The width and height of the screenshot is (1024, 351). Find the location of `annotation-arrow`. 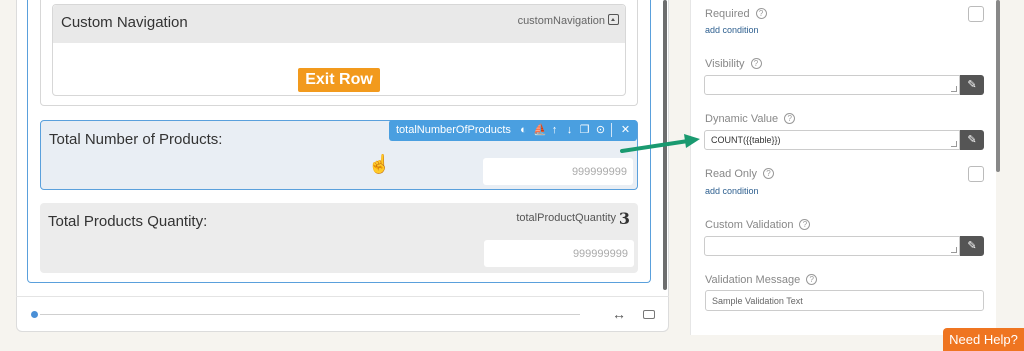

annotation-arrow is located at coordinates (660, 143).